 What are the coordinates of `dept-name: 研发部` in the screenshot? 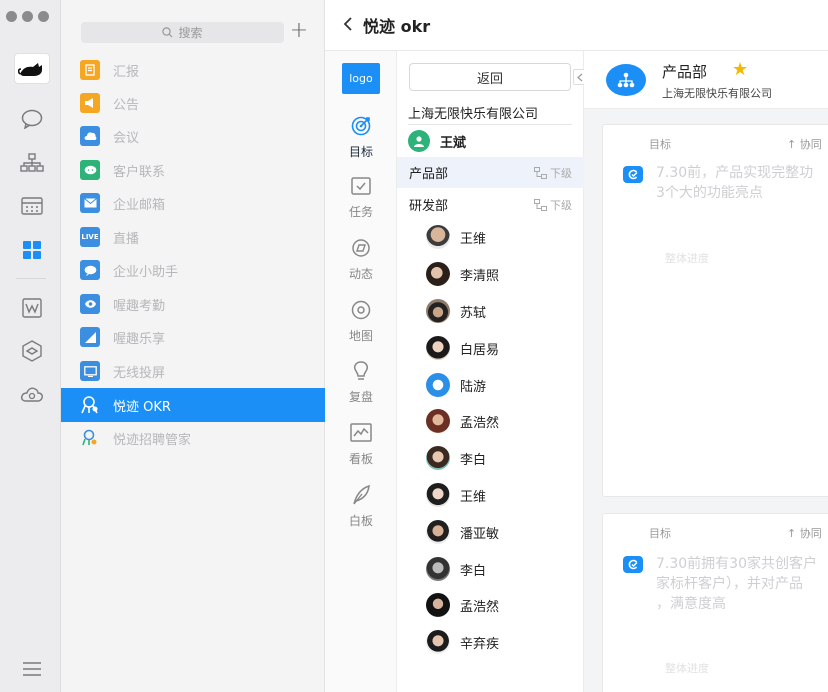 It's located at (429, 206).